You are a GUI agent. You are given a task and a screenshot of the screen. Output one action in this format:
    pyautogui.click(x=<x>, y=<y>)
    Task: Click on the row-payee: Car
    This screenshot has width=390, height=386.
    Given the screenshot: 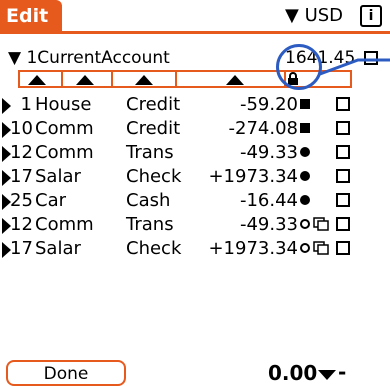 What is the action you would take?
    pyautogui.click(x=50, y=200)
    